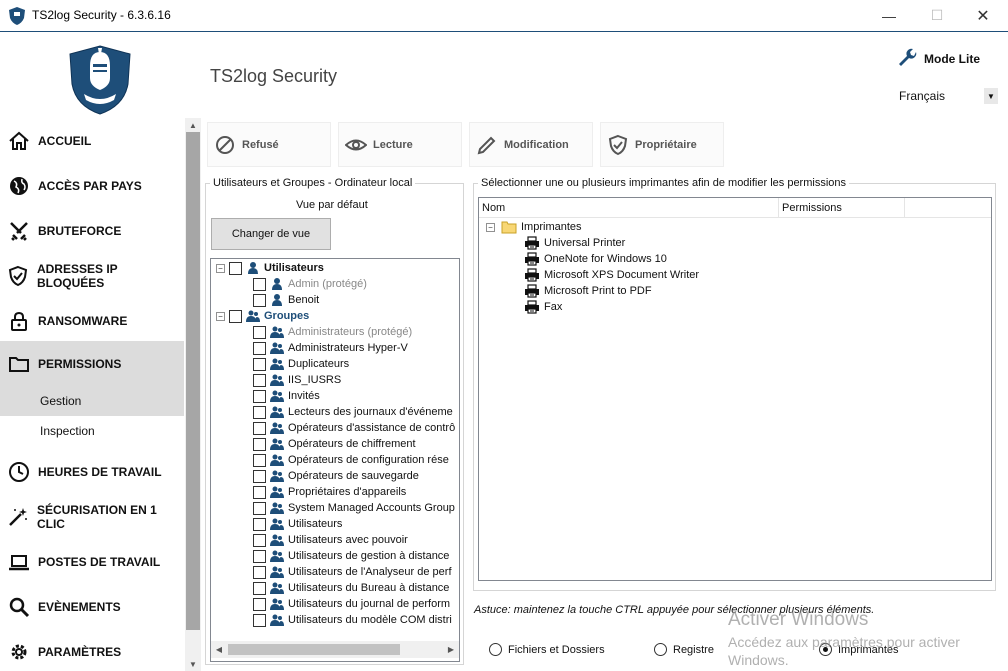  Describe the element at coordinates (286, 396) in the screenshot. I see `tree-item-group: Invités` at that location.